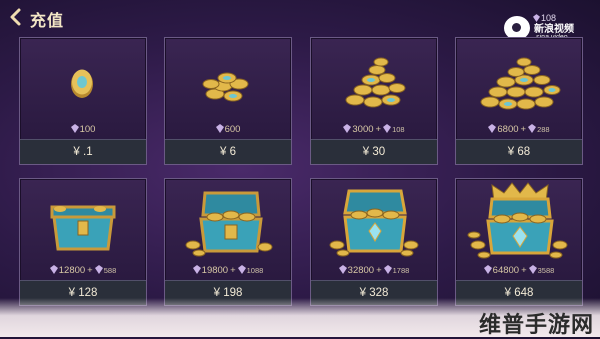  What do you see at coordinates (520, 83) in the screenshot?
I see `large-coin-pile-icon` at bounding box center [520, 83].